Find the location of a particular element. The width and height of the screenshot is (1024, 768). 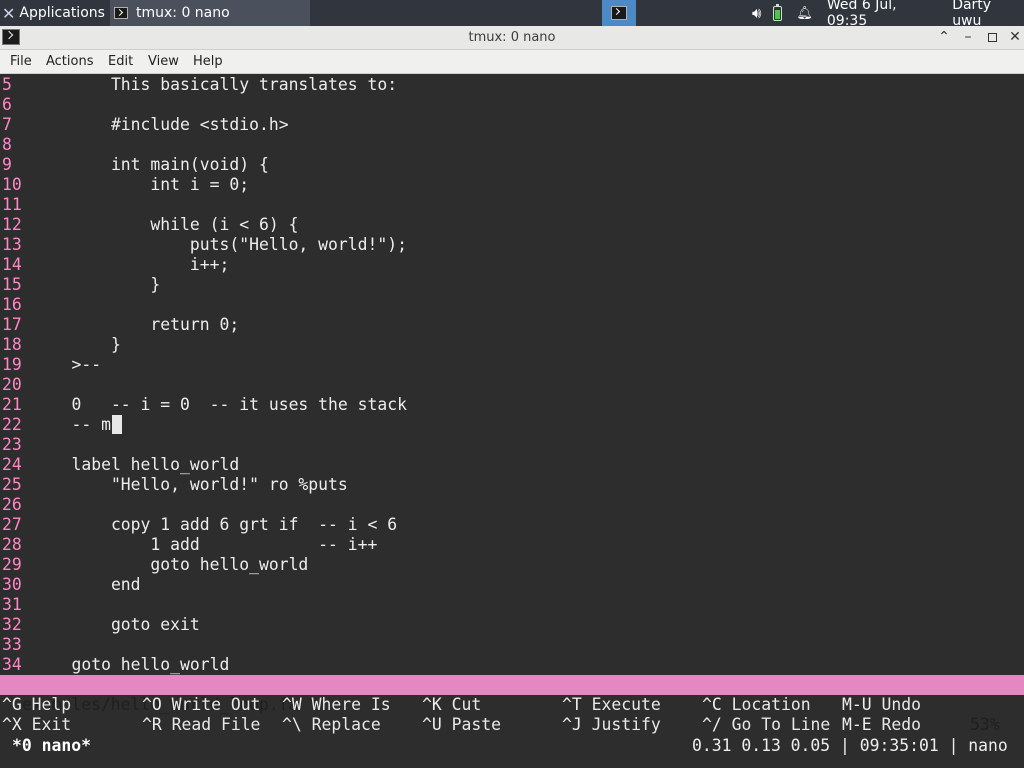

shortcut-execute: ^T Execute is located at coordinates (611, 705).